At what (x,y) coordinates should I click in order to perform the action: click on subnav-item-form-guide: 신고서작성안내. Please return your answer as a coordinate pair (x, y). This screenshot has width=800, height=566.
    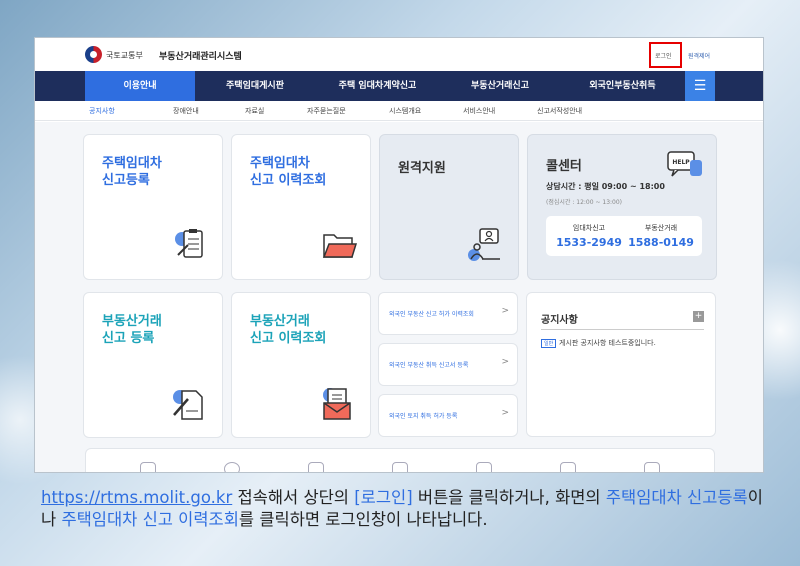
    Looking at the image, I should click on (559, 111).